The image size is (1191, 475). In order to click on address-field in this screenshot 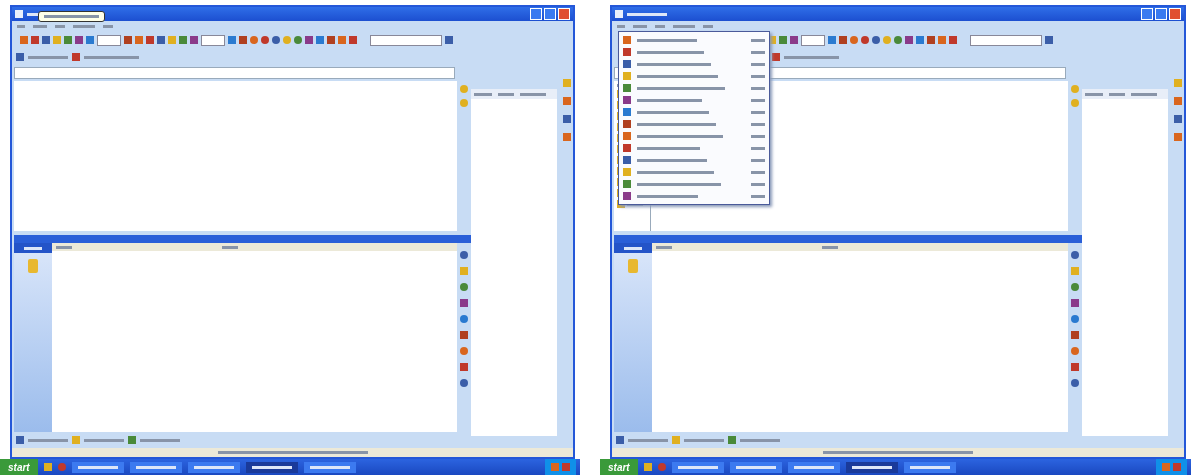, I will do `click(234, 73)`.